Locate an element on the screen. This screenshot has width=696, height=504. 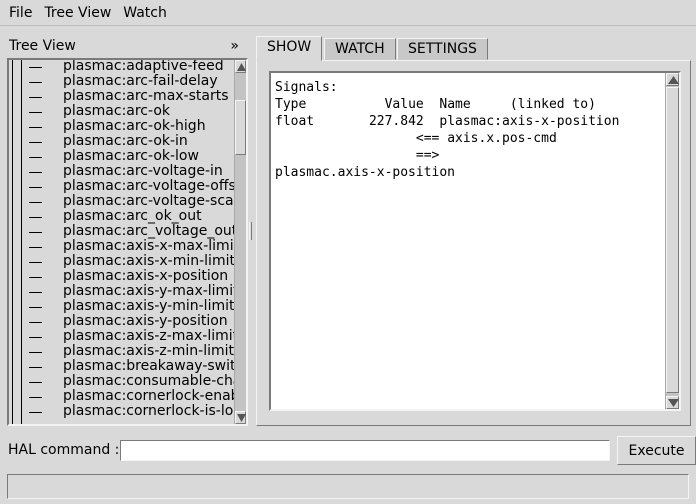
menu-bar: File Tree View Watch is located at coordinates (348, 13).